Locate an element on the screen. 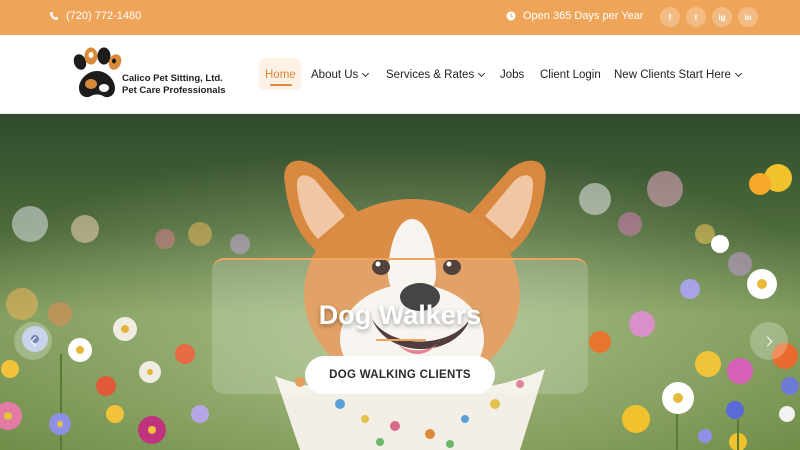  nav-home-underline is located at coordinates (281, 85).